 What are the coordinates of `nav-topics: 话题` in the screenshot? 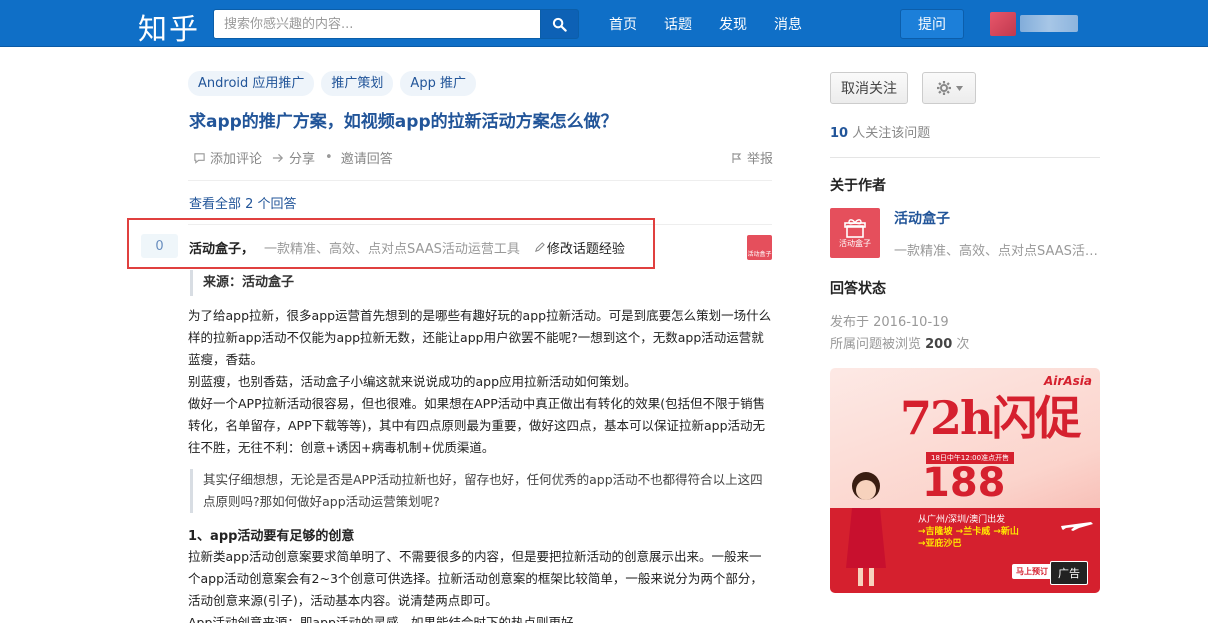 It's located at (678, 24).